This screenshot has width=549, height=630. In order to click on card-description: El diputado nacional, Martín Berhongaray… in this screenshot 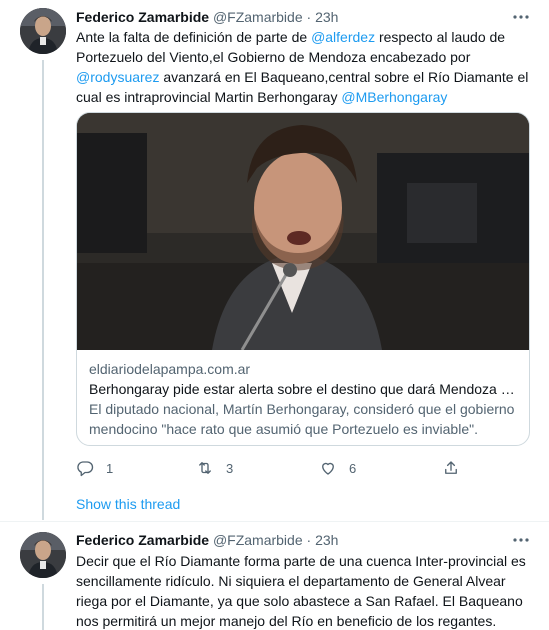, I will do `click(302, 419)`.